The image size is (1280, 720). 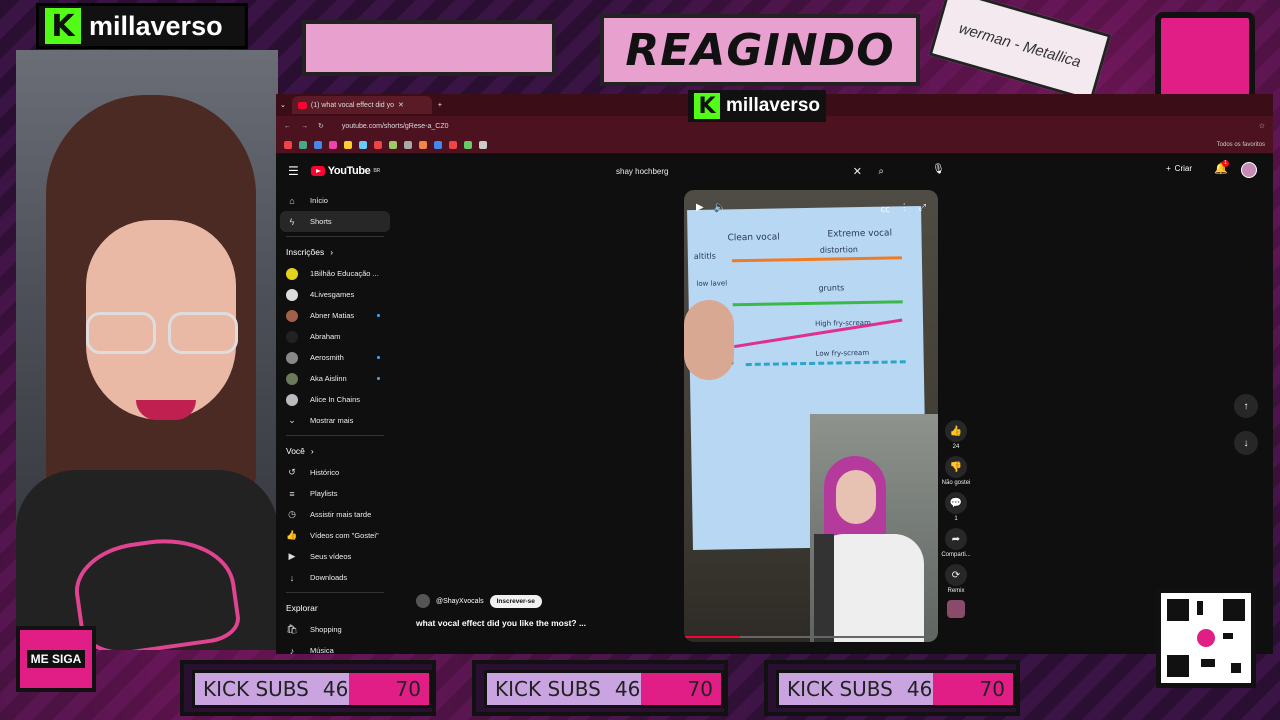 What do you see at coordinates (401, 105) in the screenshot?
I see `tab-close-icon: ✕` at bounding box center [401, 105].